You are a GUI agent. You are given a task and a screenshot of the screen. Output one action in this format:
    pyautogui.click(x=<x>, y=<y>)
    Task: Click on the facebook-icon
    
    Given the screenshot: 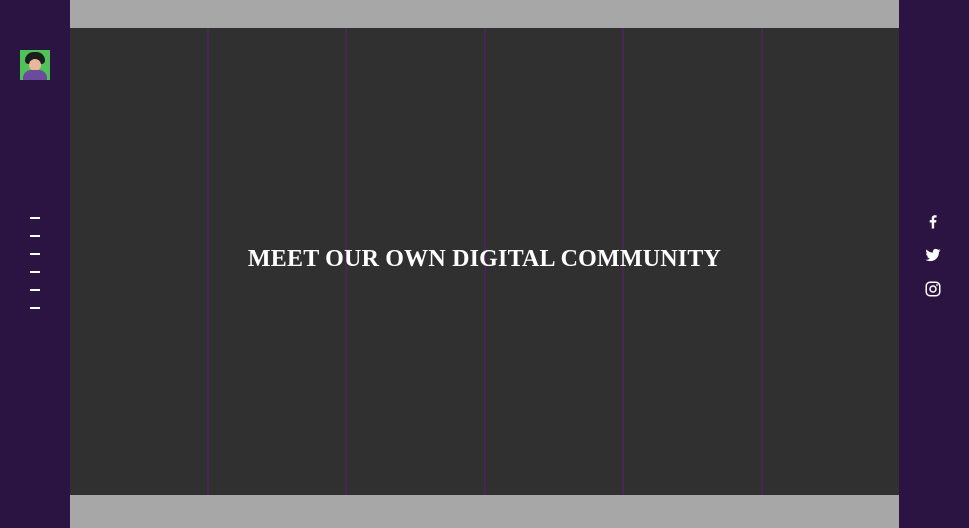 What is the action you would take?
    pyautogui.click(x=933, y=222)
    